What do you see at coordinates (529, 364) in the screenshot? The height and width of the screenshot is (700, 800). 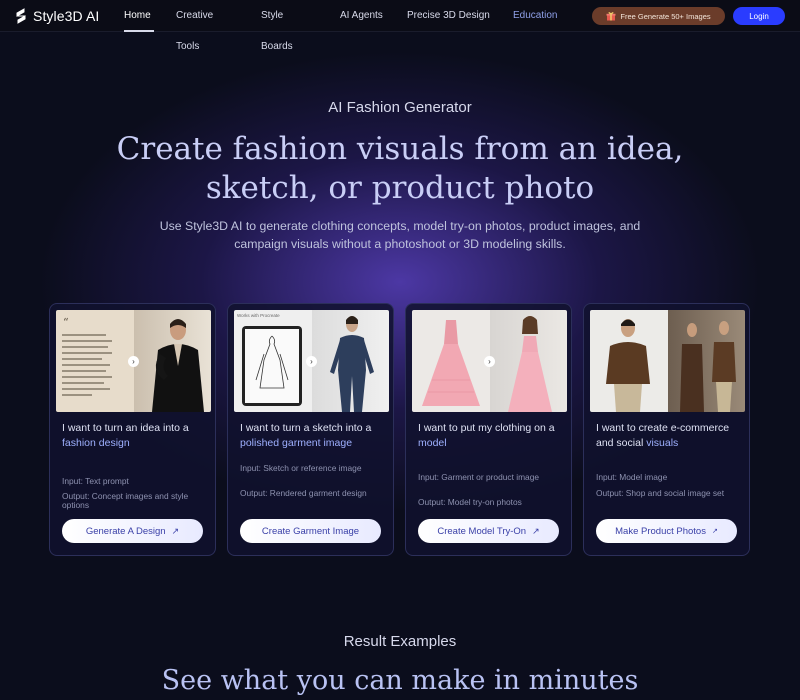 I see `model-pink-dress-photo` at bounding box center [529, 364].